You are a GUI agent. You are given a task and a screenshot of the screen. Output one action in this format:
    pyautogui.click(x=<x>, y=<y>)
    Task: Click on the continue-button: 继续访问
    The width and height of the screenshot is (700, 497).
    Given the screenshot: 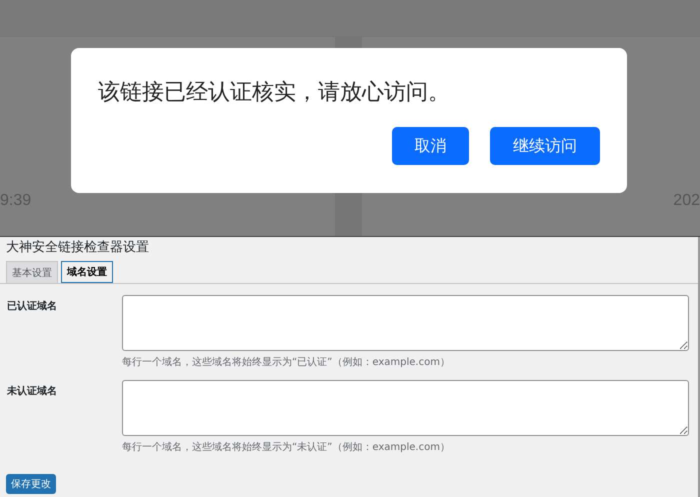 What is the action you would take?
    pyautogui.click(x=545, y=146)
    